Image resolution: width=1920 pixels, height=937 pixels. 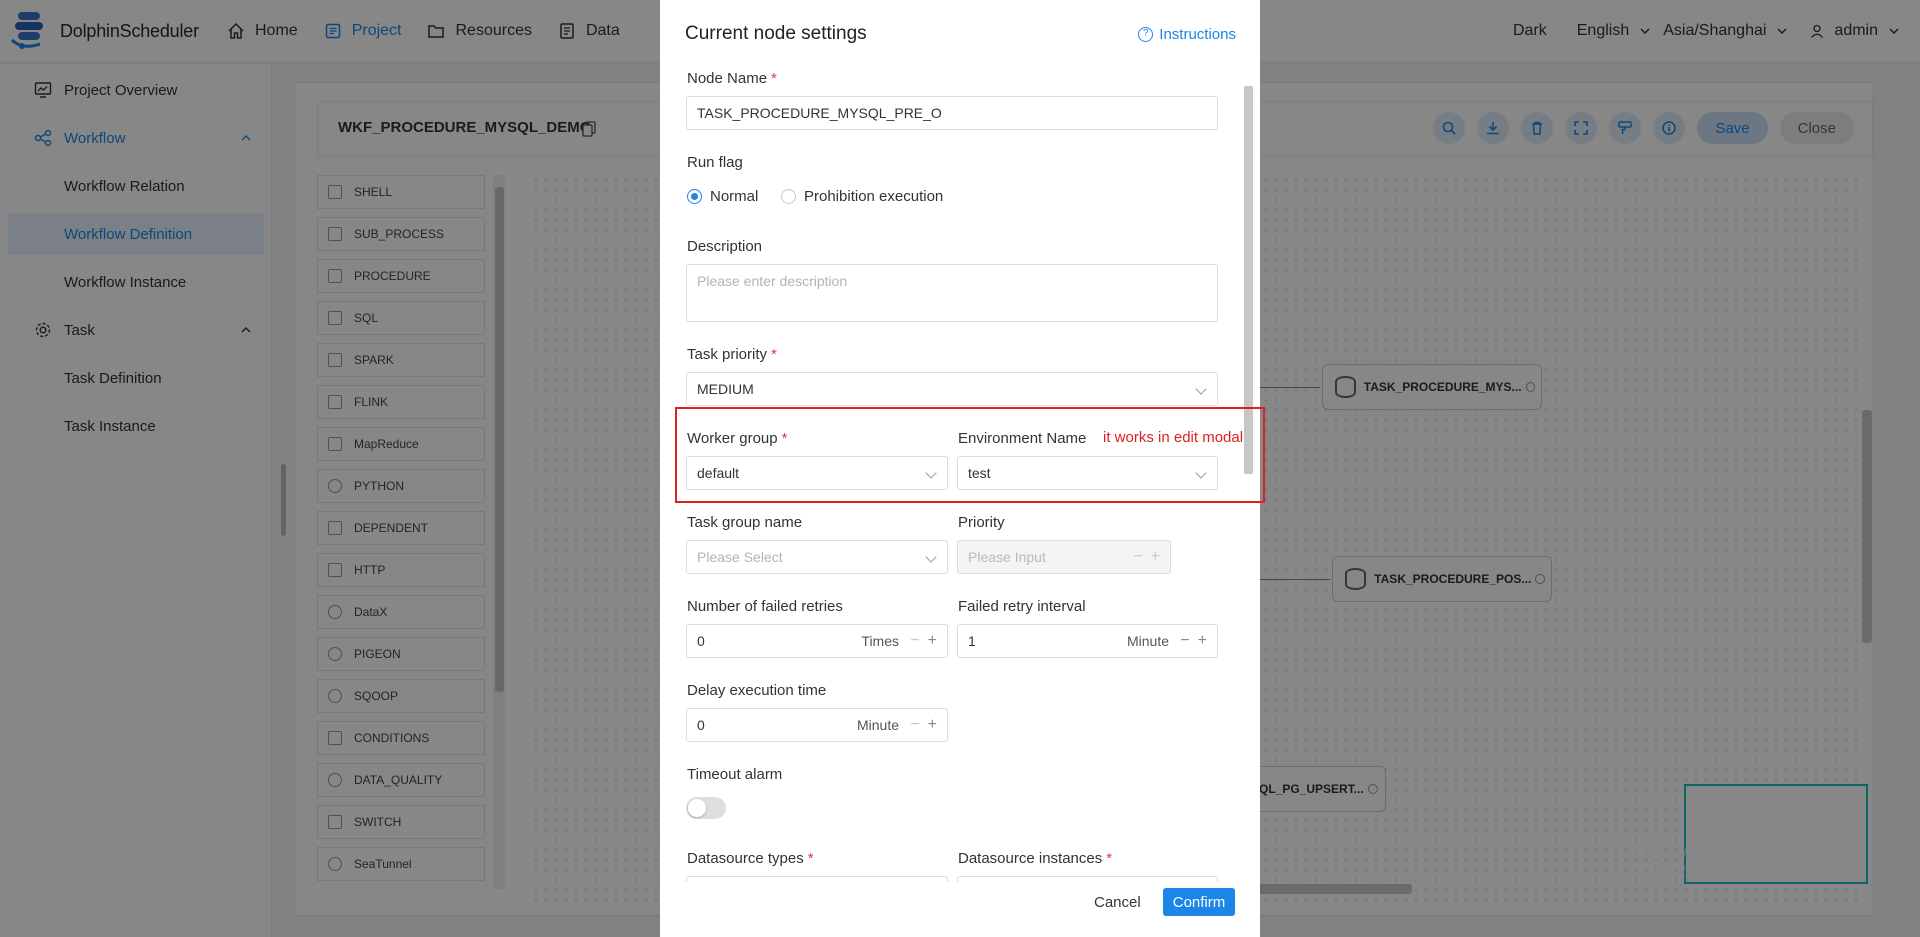 I want to click on failed-retries-label: Number of failed retries, so click(x=765, y=606).